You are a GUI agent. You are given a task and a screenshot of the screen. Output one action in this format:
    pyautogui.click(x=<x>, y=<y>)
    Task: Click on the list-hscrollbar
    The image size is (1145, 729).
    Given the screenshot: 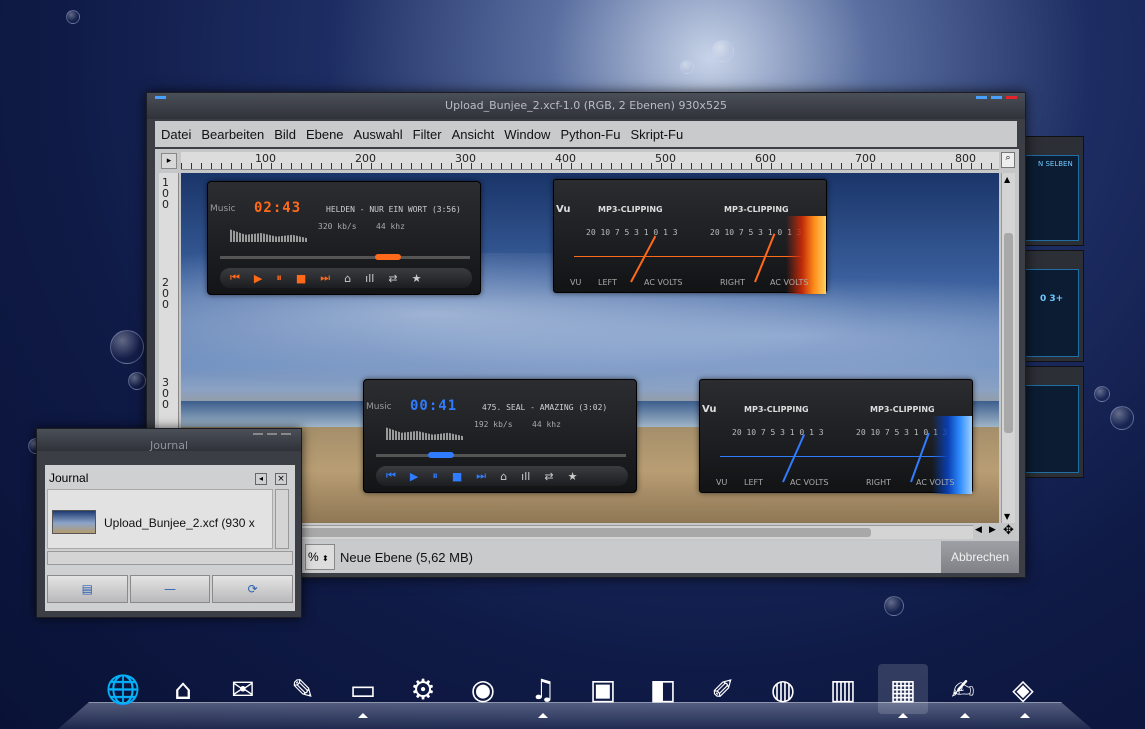 What is the action you would take?
    pyautogui.click(x=170, y=558)
    